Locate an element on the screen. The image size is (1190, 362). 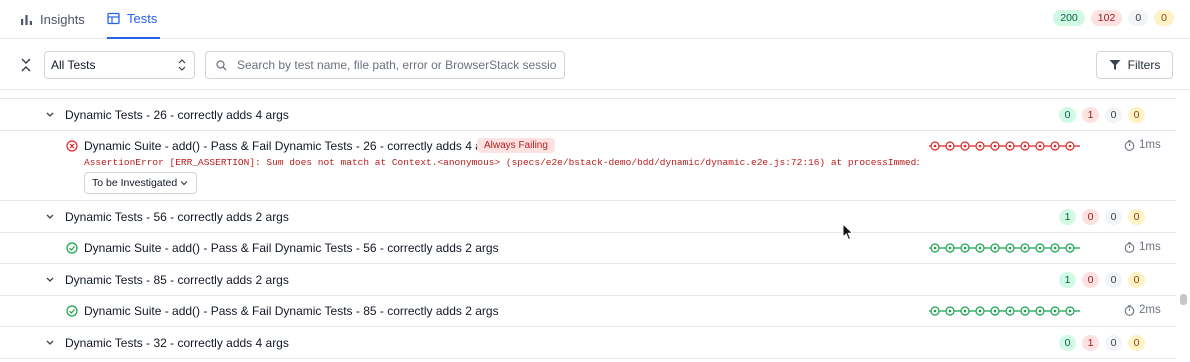
filters-label: Filters is located at coordinates (1144, 65).